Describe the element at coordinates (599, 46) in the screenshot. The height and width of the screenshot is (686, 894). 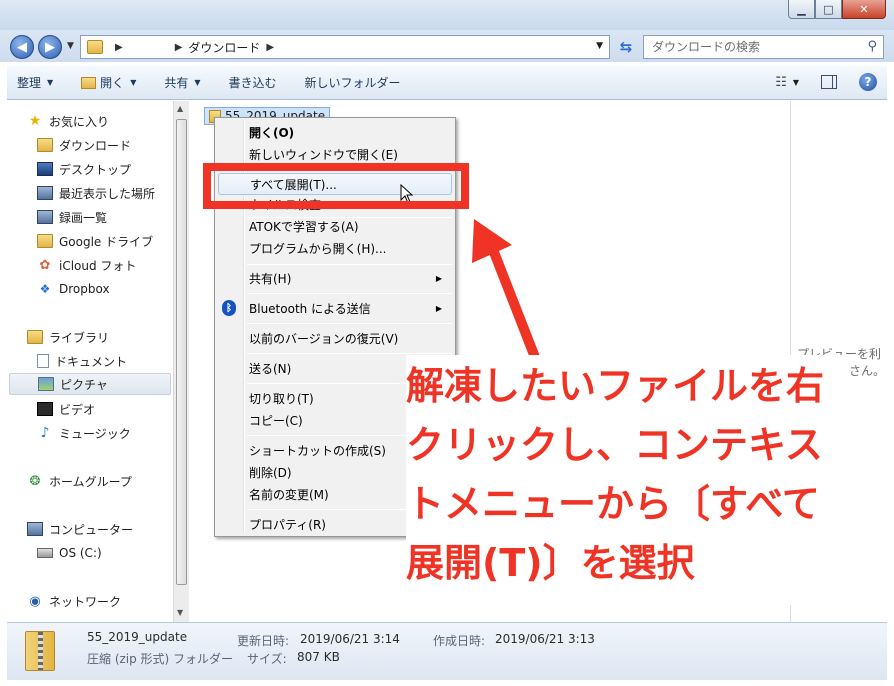
I see `address-dropdown-icon: ▼` at that location.